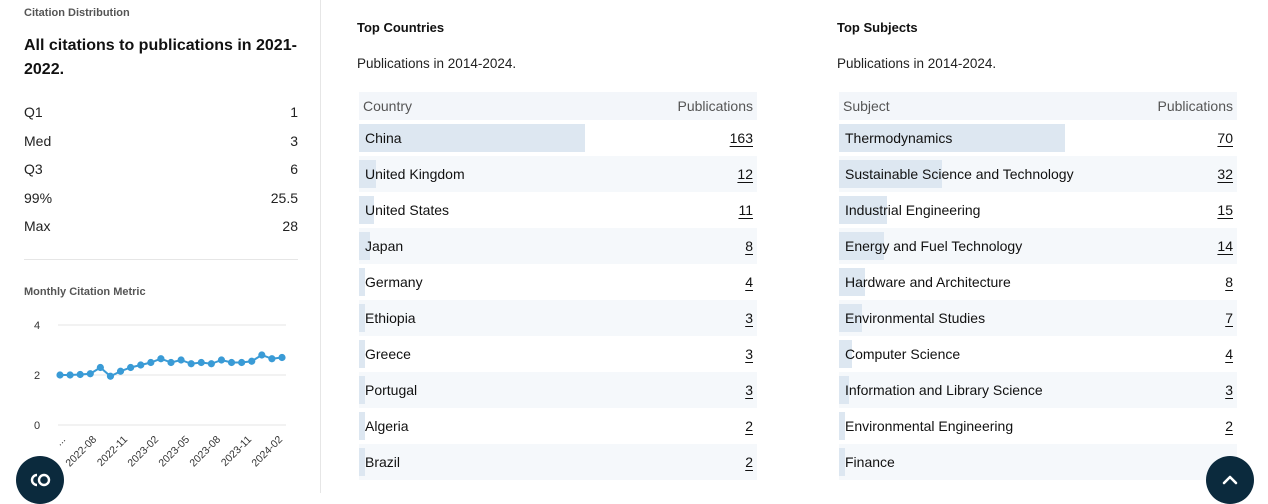 This screenshot has width=1268, height=504. I want to click on cc-button, so click(40, 480).